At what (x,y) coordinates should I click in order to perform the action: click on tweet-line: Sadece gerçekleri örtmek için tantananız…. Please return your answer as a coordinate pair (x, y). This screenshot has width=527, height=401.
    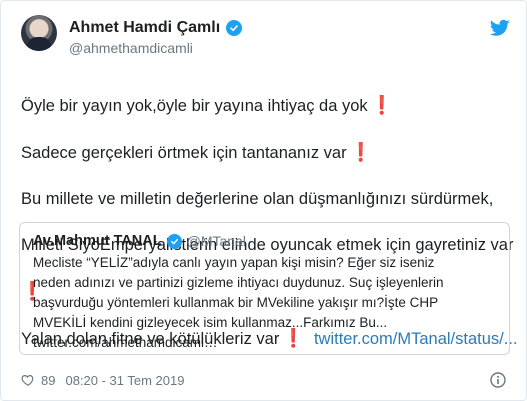
    Looking at the image, I should click on (196, 152).